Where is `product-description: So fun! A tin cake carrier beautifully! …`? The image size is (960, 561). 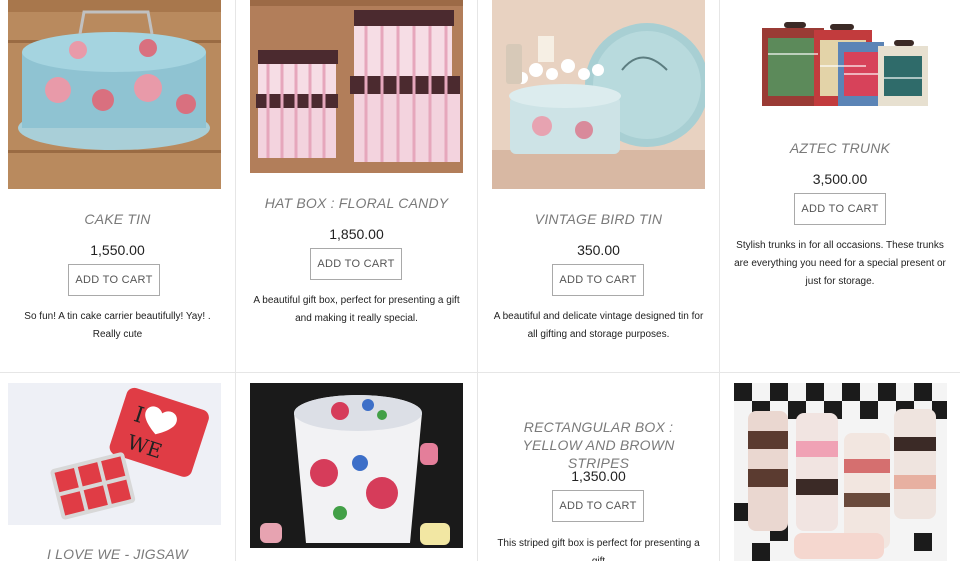 product-description: So fun! A tin cake carrier beautifully! … is located at coordinates (117, 325).